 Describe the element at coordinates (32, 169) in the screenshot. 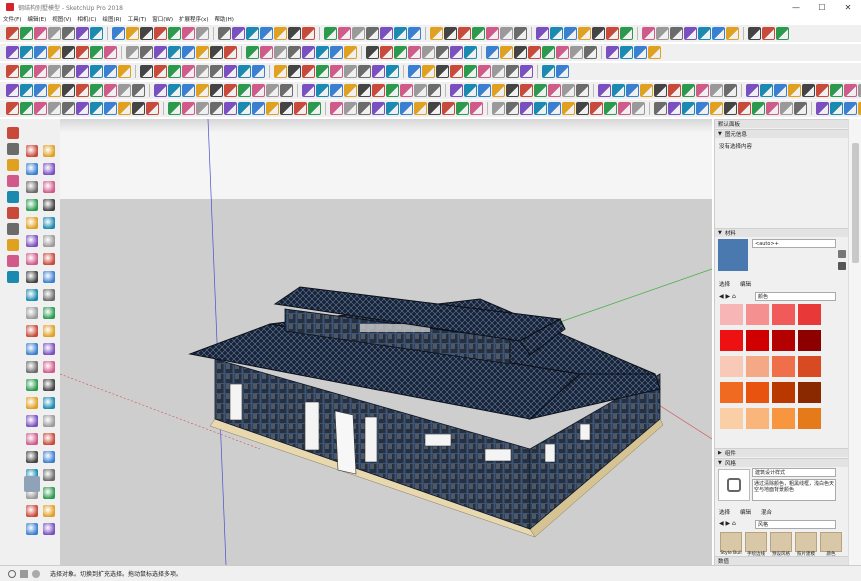

I see `paint-bucket-icon` at that location.